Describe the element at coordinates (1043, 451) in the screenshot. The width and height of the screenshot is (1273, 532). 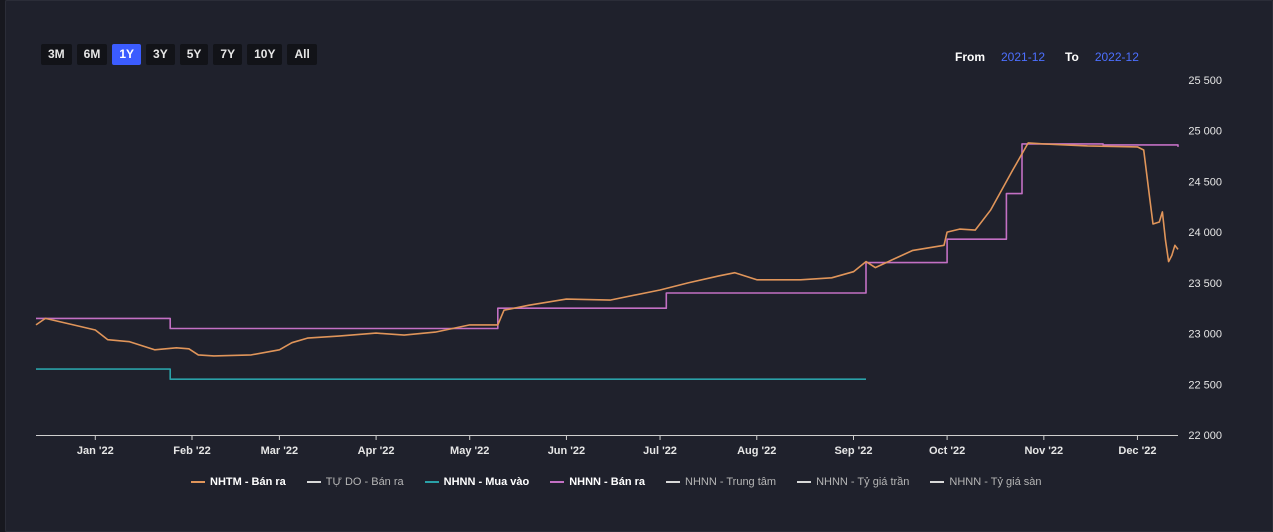
I see `x-tick-label: Nov '22` at that location.